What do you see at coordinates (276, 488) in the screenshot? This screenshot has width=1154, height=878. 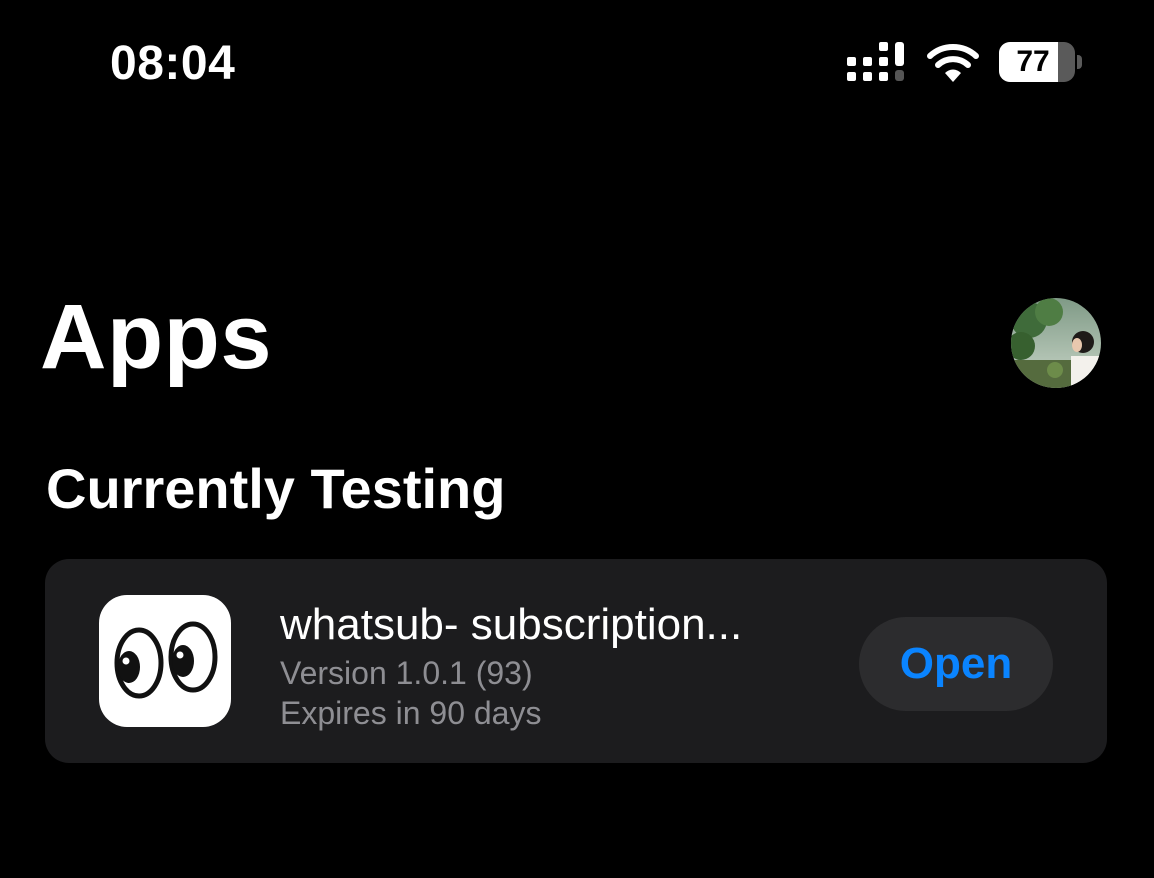 I see `section-title: Currently Testing` at bounding box center [276, 488].